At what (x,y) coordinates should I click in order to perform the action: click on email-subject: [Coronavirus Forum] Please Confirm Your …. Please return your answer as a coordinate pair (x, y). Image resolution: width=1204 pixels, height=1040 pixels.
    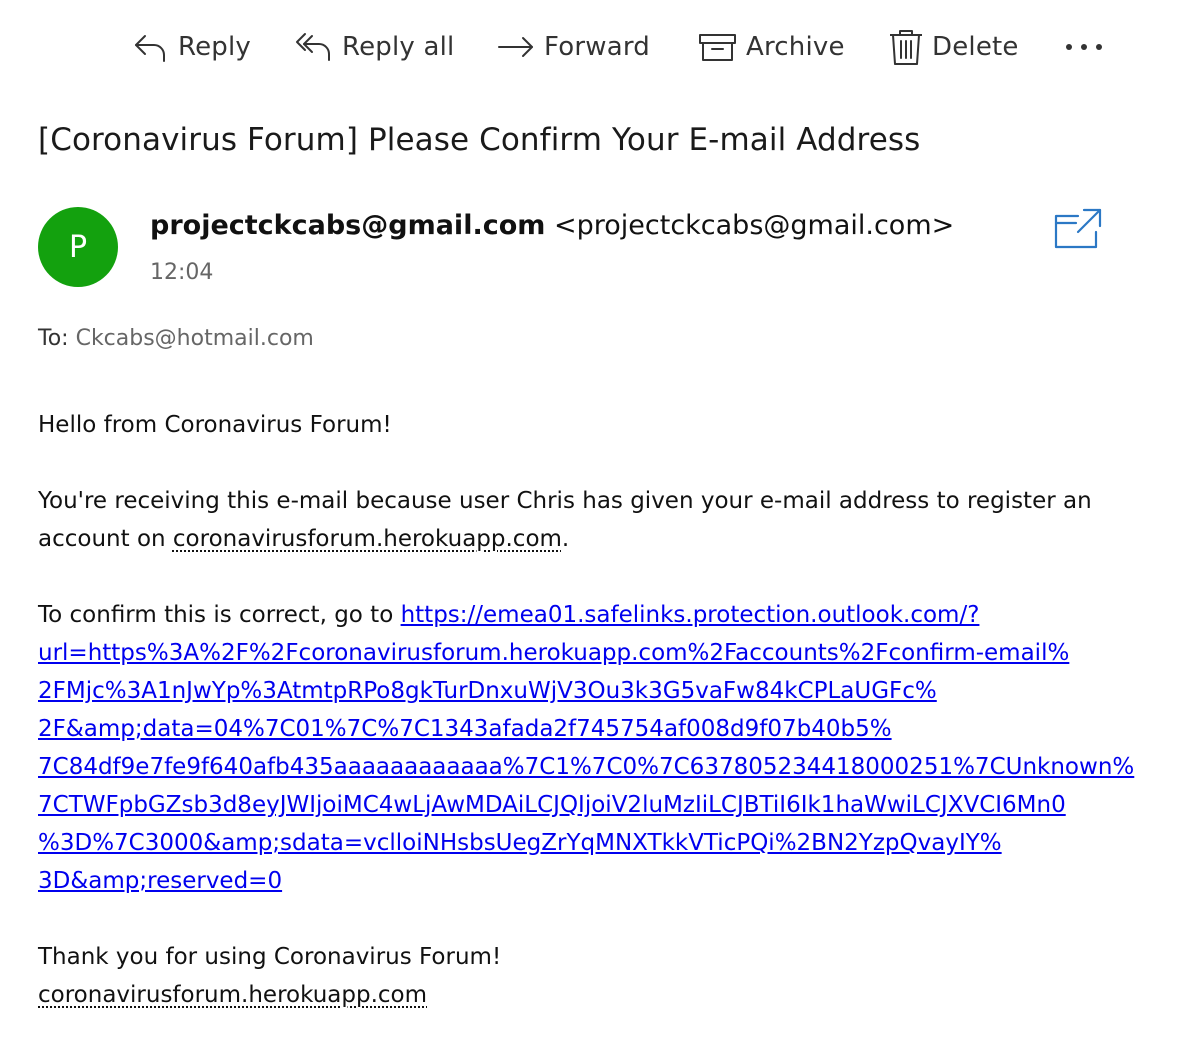
    Looking at the image, I should click on (479, 140).